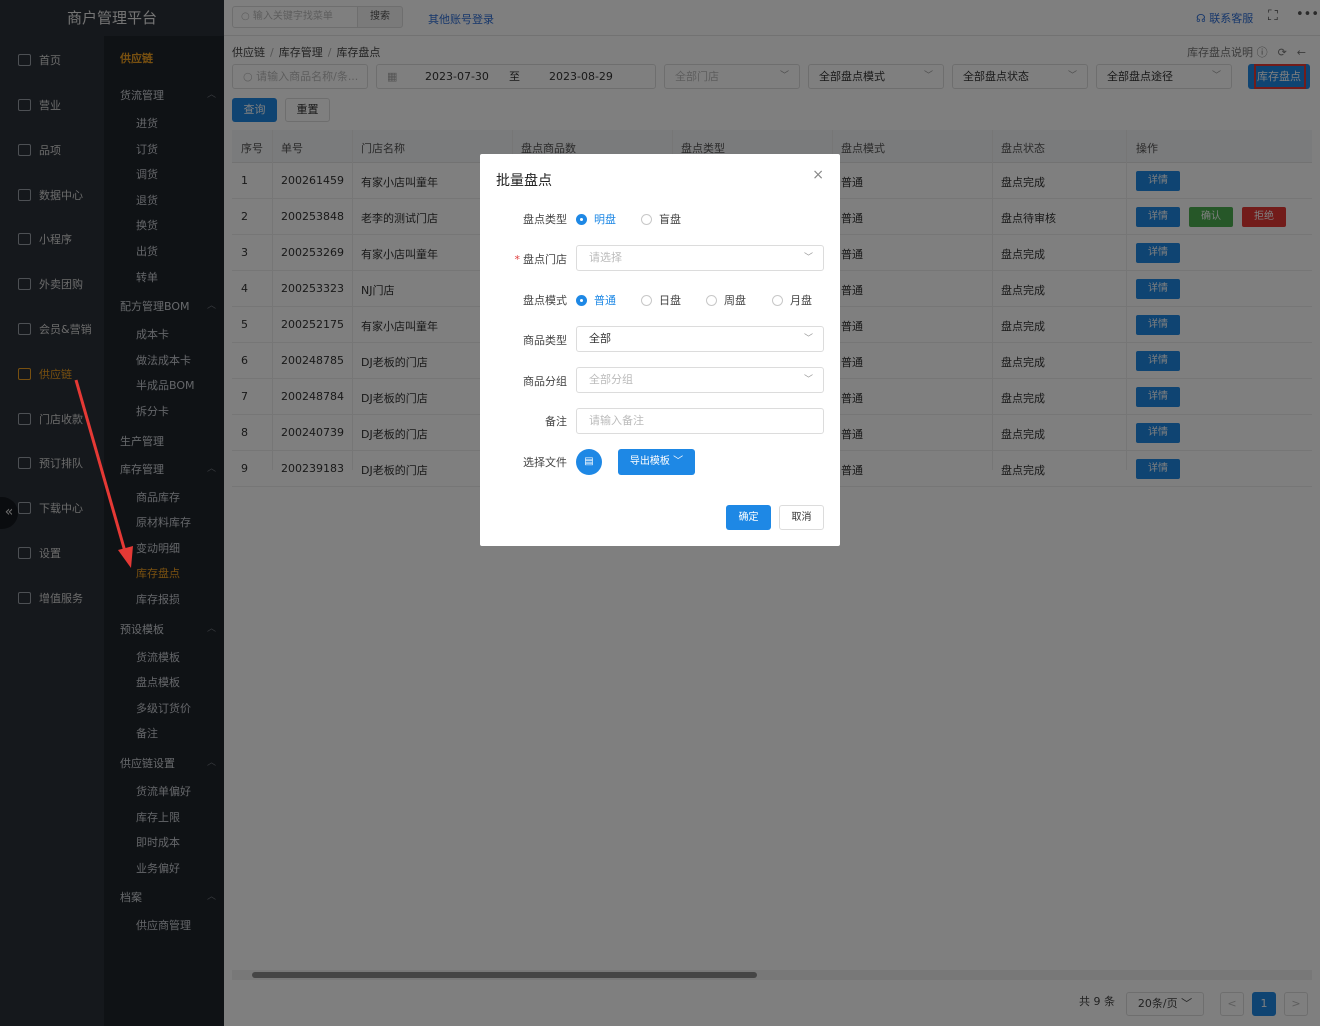 The image size is (1320, 1026). What do you see at coordinates (545, 340) in the screenshot?
I see `goods-type-label: 商品类型` at bounding box center [545, 340].